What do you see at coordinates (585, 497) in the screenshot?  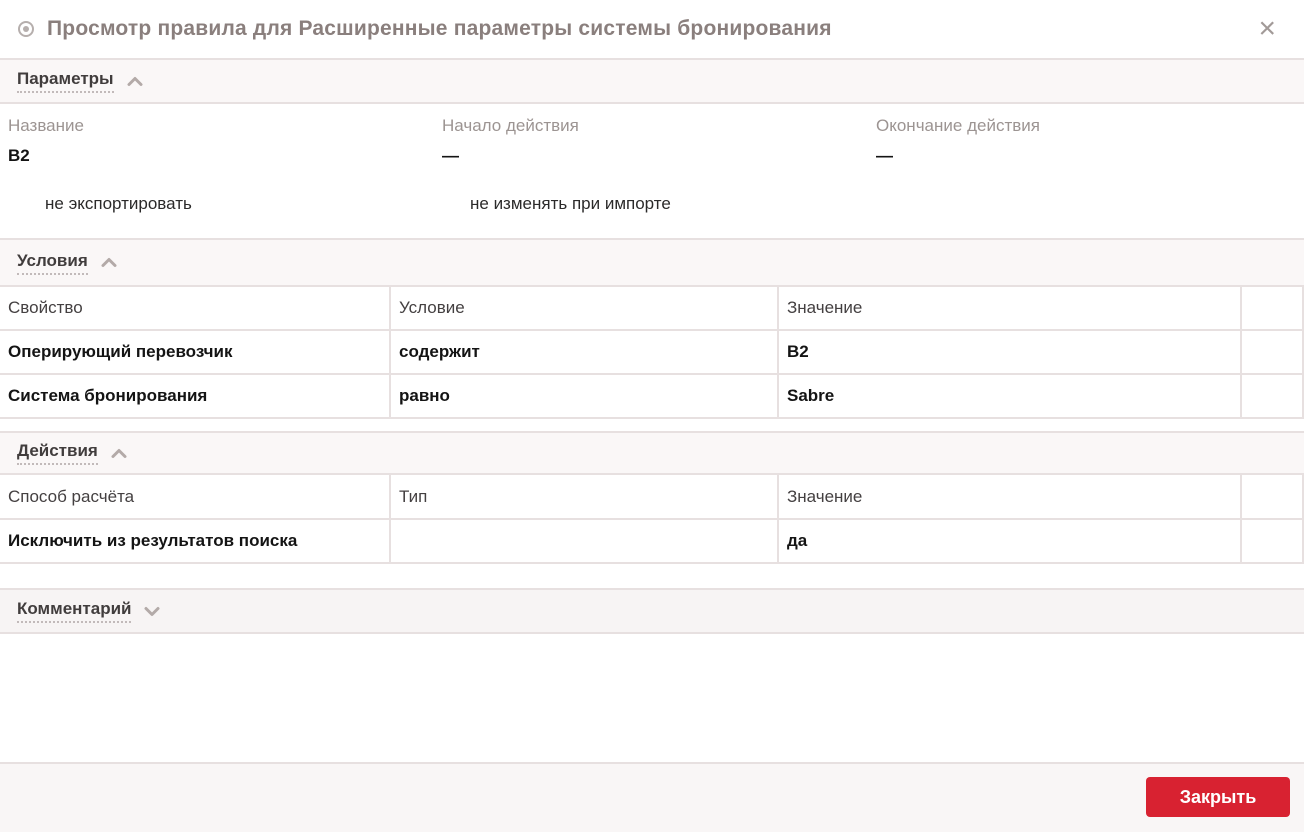 I see `actions-col-type: Тип` at bounding box center [585, 497].